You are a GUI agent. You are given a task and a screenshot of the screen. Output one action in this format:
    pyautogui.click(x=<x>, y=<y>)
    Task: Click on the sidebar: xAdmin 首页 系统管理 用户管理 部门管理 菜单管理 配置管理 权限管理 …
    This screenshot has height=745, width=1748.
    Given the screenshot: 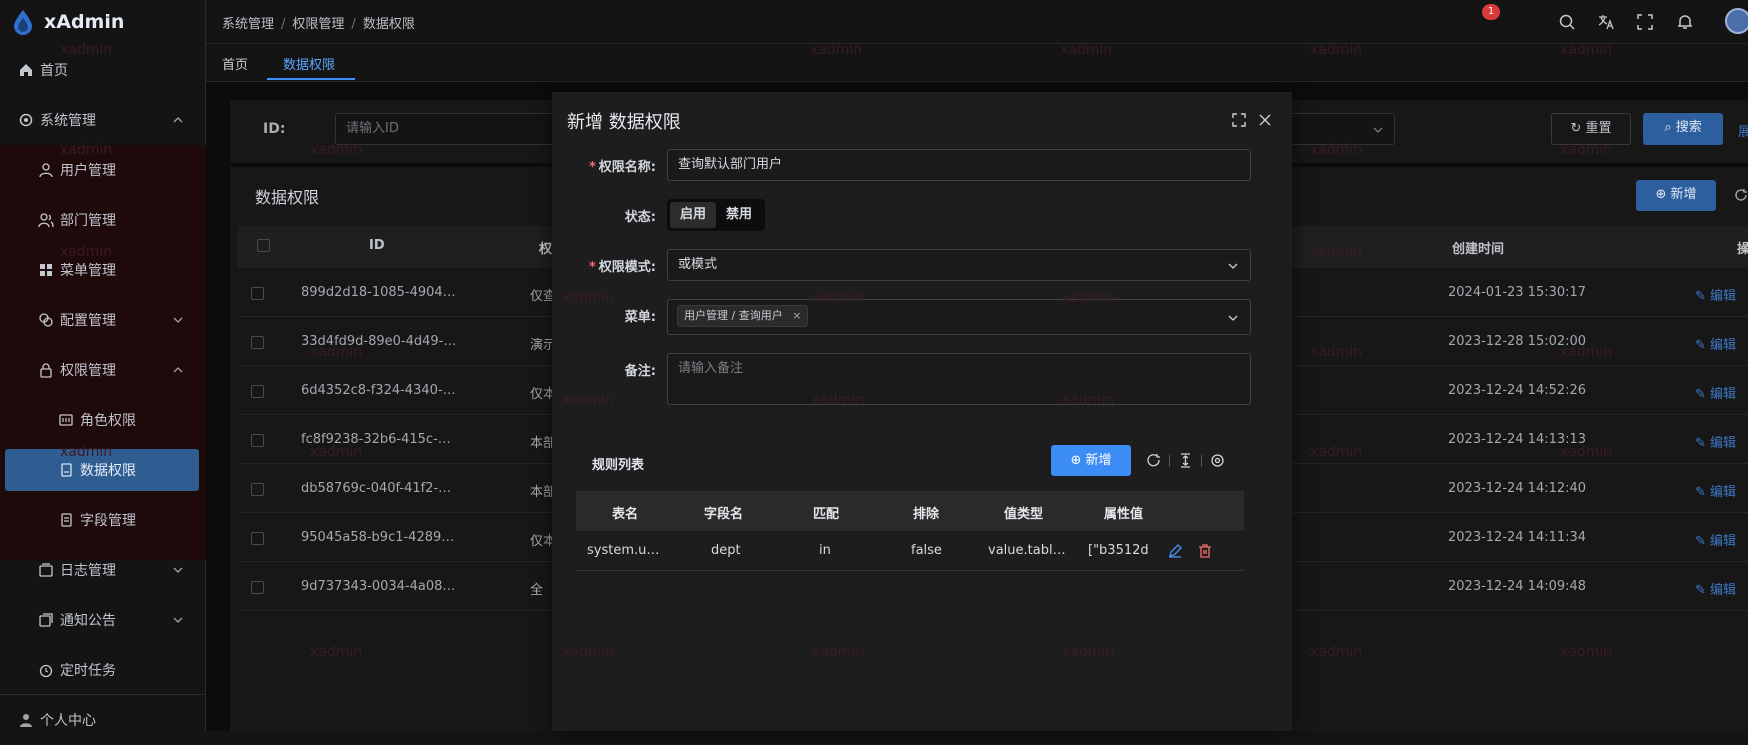 What is the action you would take?
    pyautogui.click(x=103, y=365)
    